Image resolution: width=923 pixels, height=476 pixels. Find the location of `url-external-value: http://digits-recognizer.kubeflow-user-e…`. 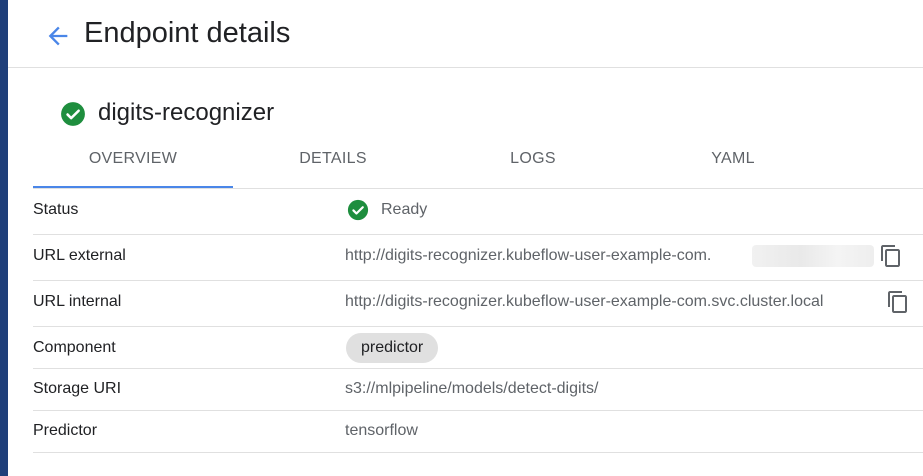

url-external-value: http://digits-recognizer.kubeflow-user-e… is located at coordinates (528, 255).